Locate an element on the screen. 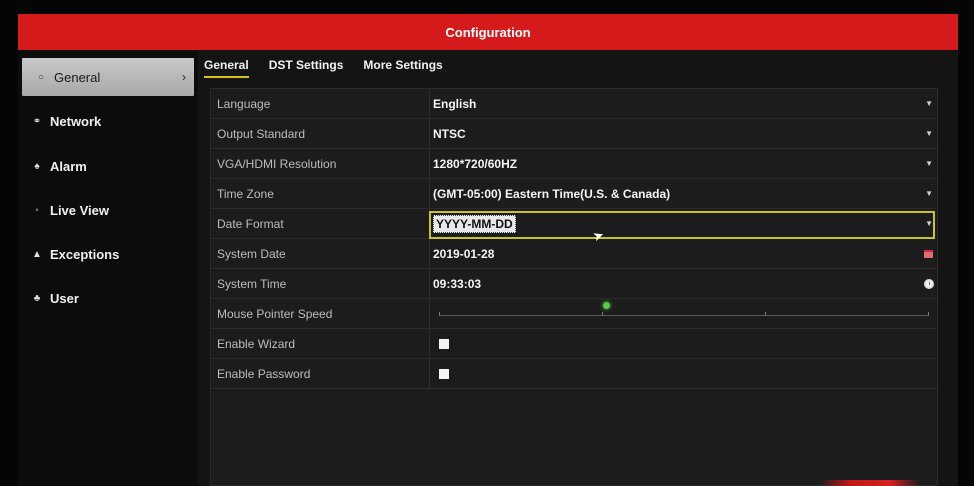 Image resolution: width=974 pixels, height=486 pixels. setting-row-system-time: System Time 09:33:03 is located at coordinates (574, 284).